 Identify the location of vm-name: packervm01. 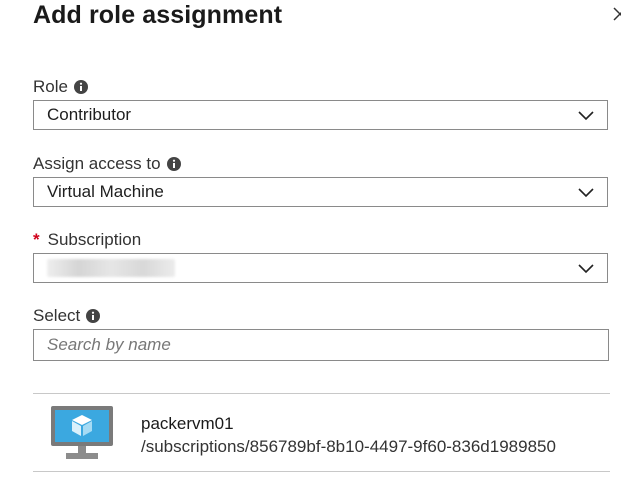
(187, 423).